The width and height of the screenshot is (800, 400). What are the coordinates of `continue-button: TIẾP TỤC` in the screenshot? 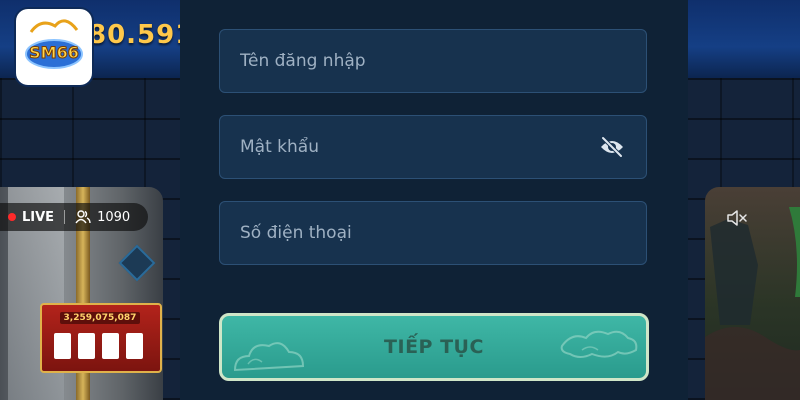 It's located at (434, 347).